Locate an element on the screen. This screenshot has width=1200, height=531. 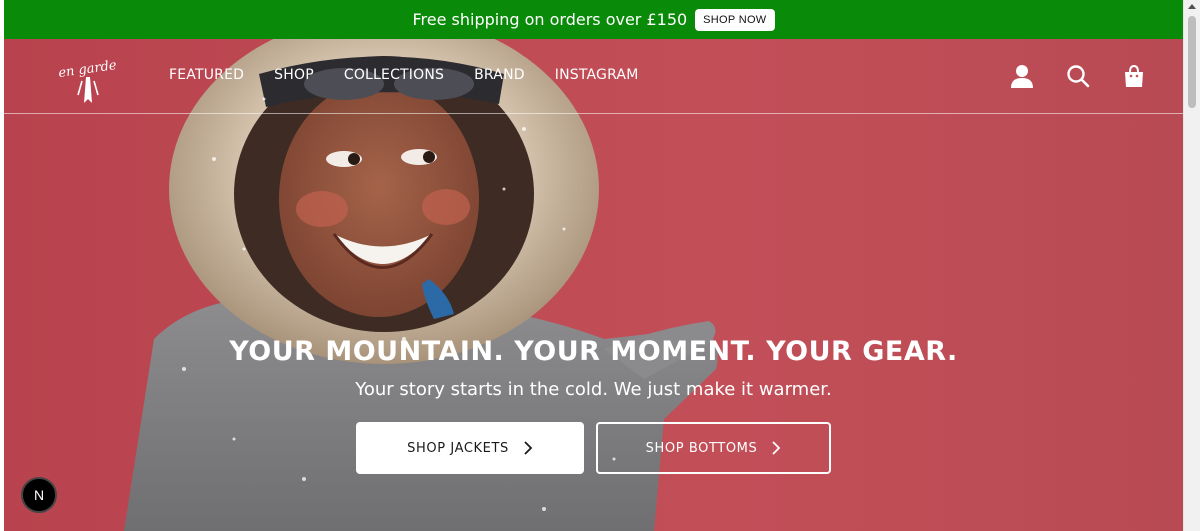
nav-brand: BRAND is located at coordinates (499, 75).